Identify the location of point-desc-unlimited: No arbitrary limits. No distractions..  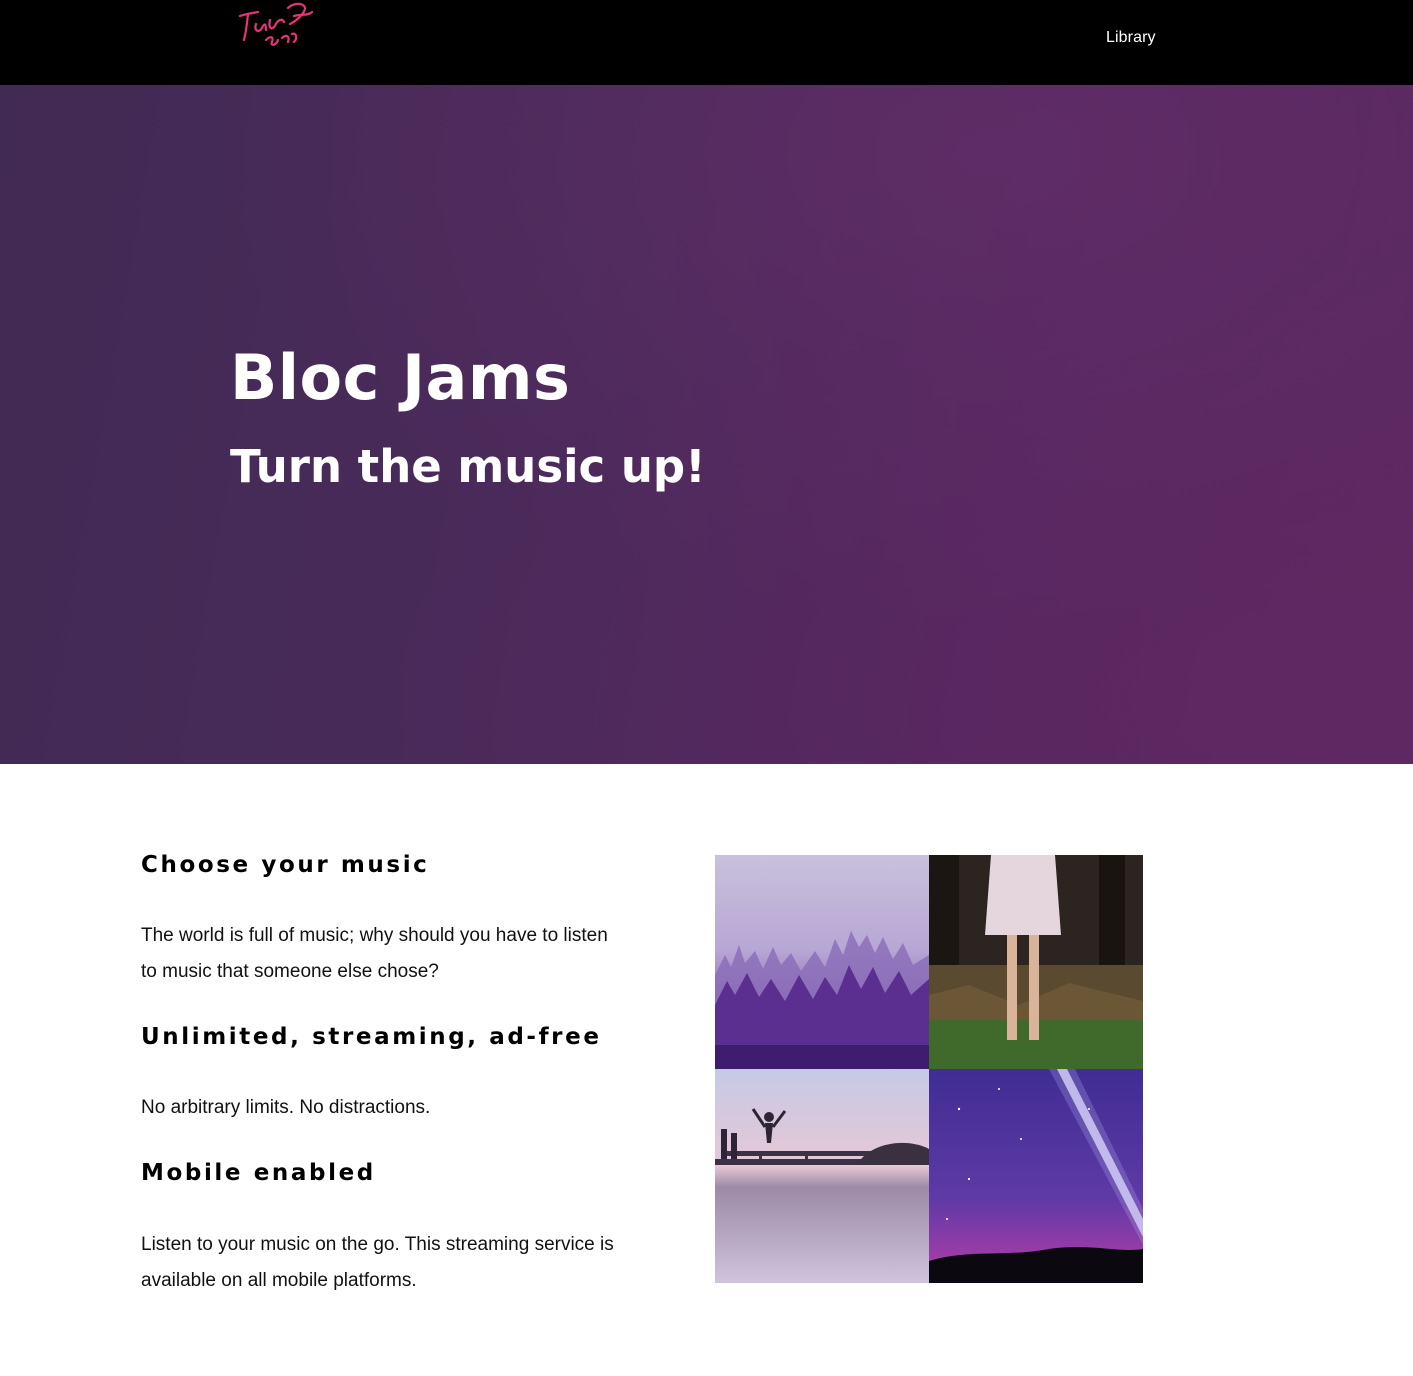
(286, 1107).